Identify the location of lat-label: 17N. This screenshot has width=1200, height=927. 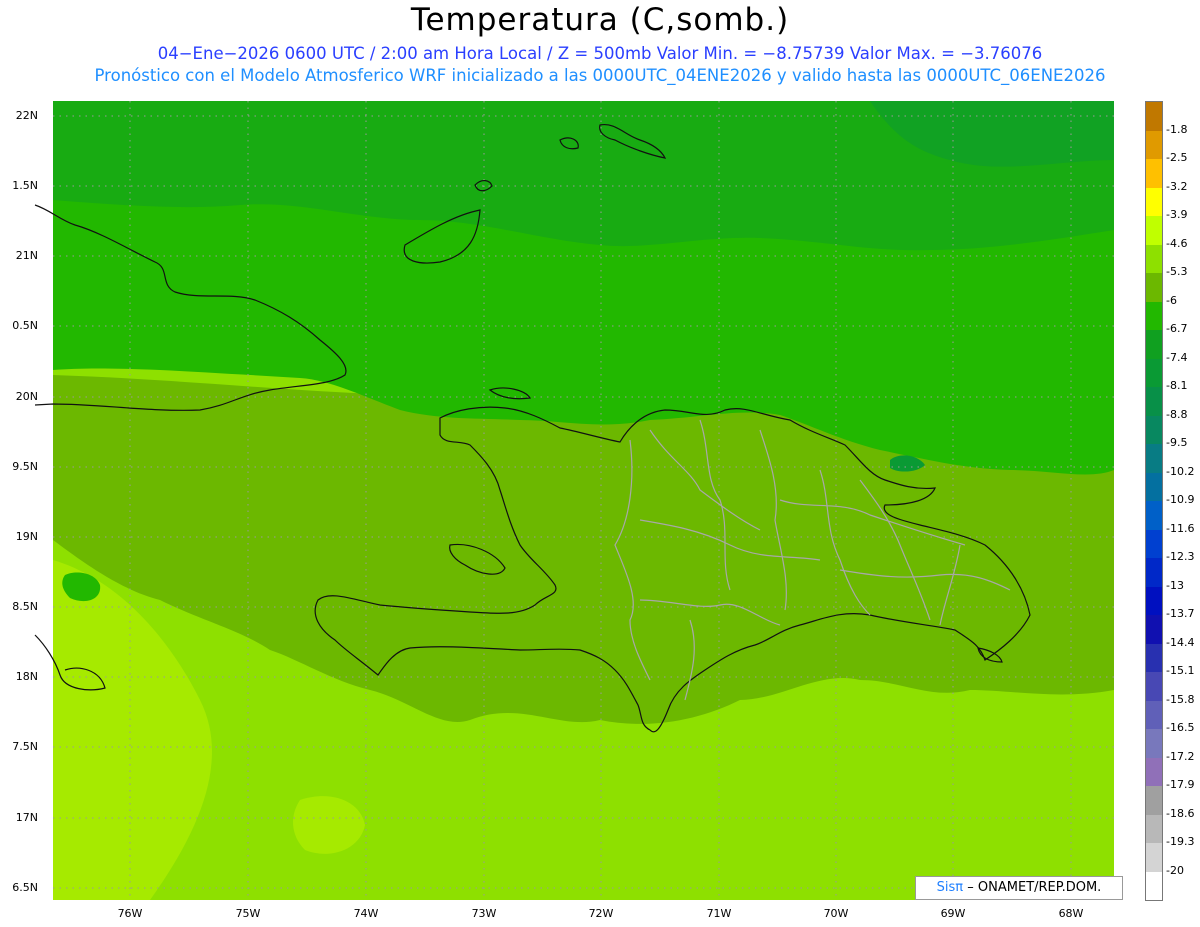
(26, 817).